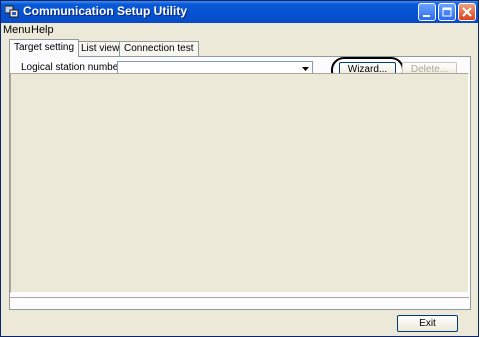  Describe the element at coordinates (239, 12) in the screenshot. I see `title-bar: Communication Setup Utility` at that location.